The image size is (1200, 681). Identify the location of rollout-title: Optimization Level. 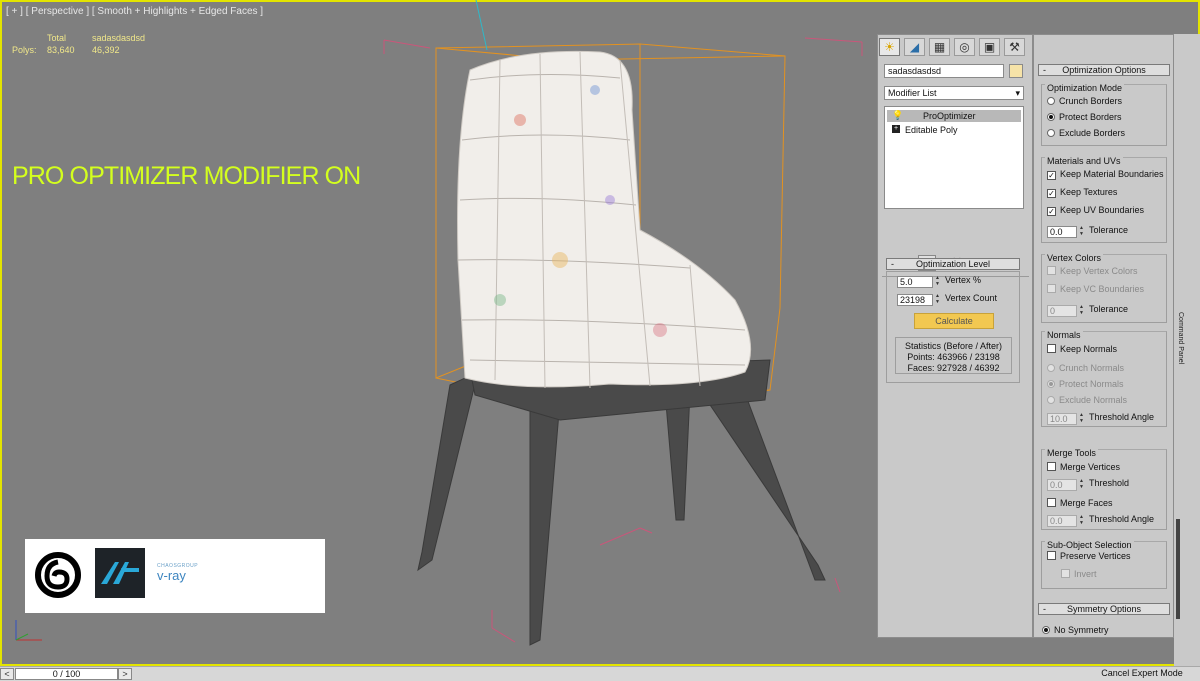
(953, 264).